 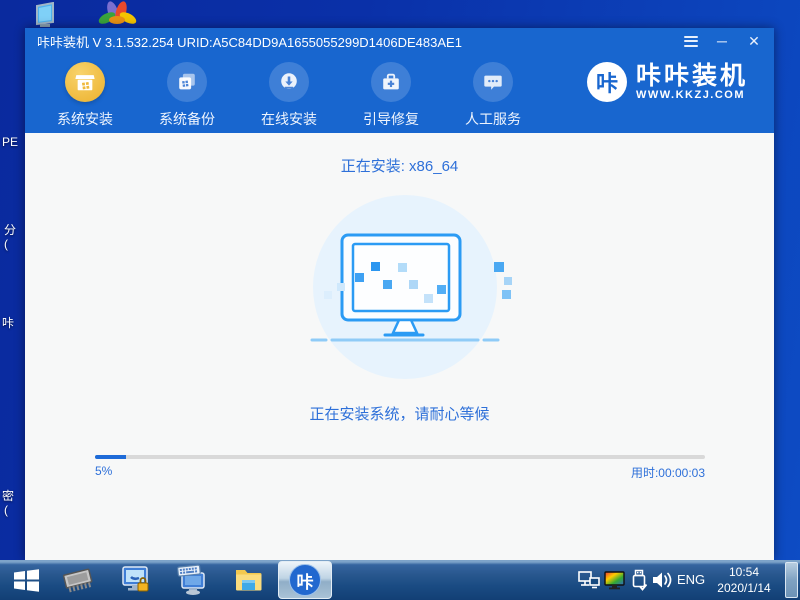 What do you see at coordinates (400, 580) in the screenshot?
I see `taskbar: 咔 ENG 10:54 2020/1/14` at bounding box center [400, 580].